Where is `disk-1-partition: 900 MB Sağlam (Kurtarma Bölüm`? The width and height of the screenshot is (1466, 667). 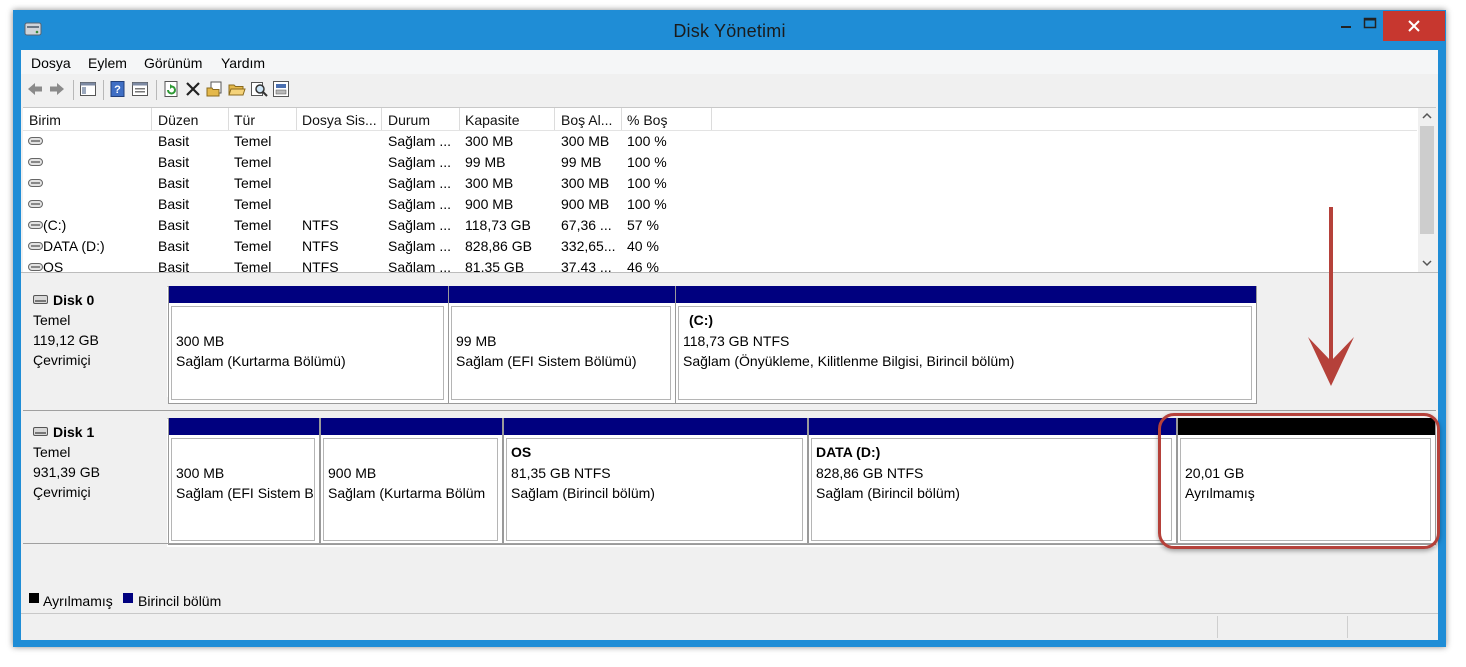
disk-1-partition: 900 MB Sağlam (Kurtarma Bölüm is located at coordinates (411, 481).